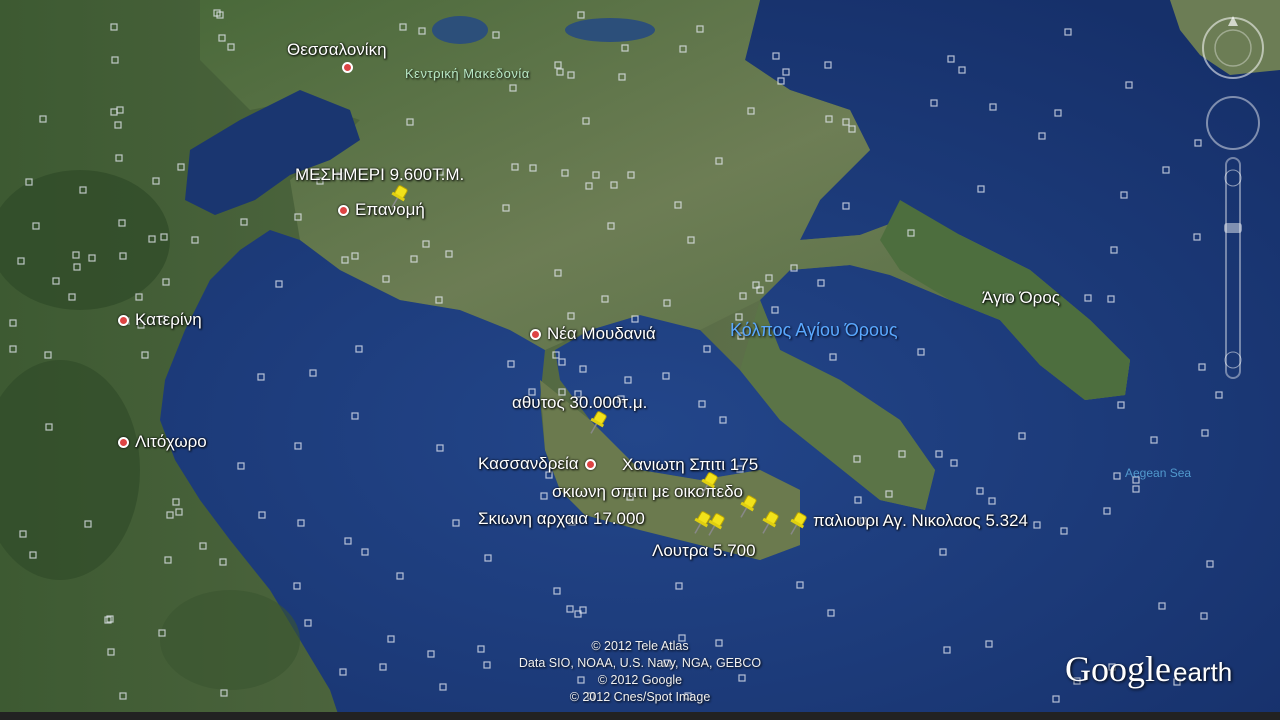  I want to click on look-joystick-icon, so click(1233, 123).